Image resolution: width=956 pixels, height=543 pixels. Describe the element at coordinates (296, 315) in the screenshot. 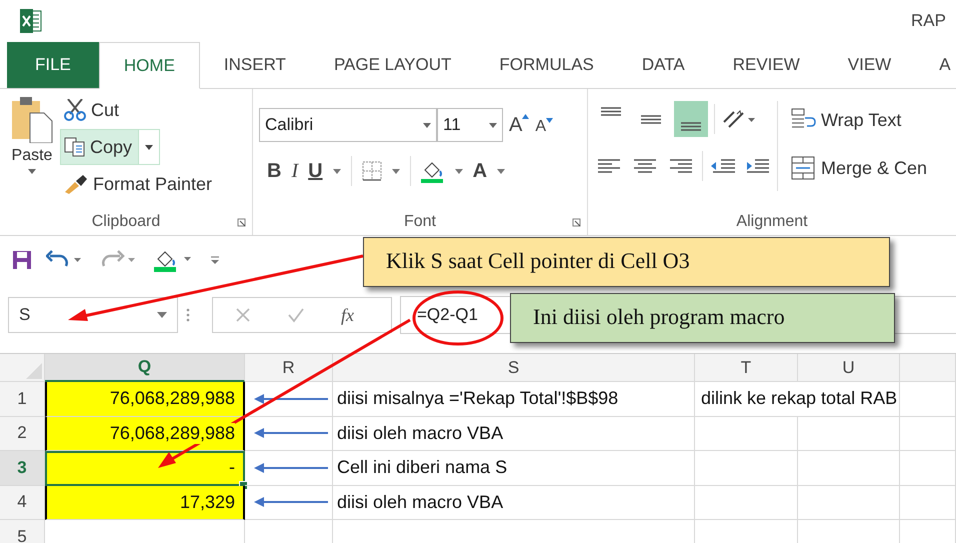

I see `checkmark-icon` at that location.